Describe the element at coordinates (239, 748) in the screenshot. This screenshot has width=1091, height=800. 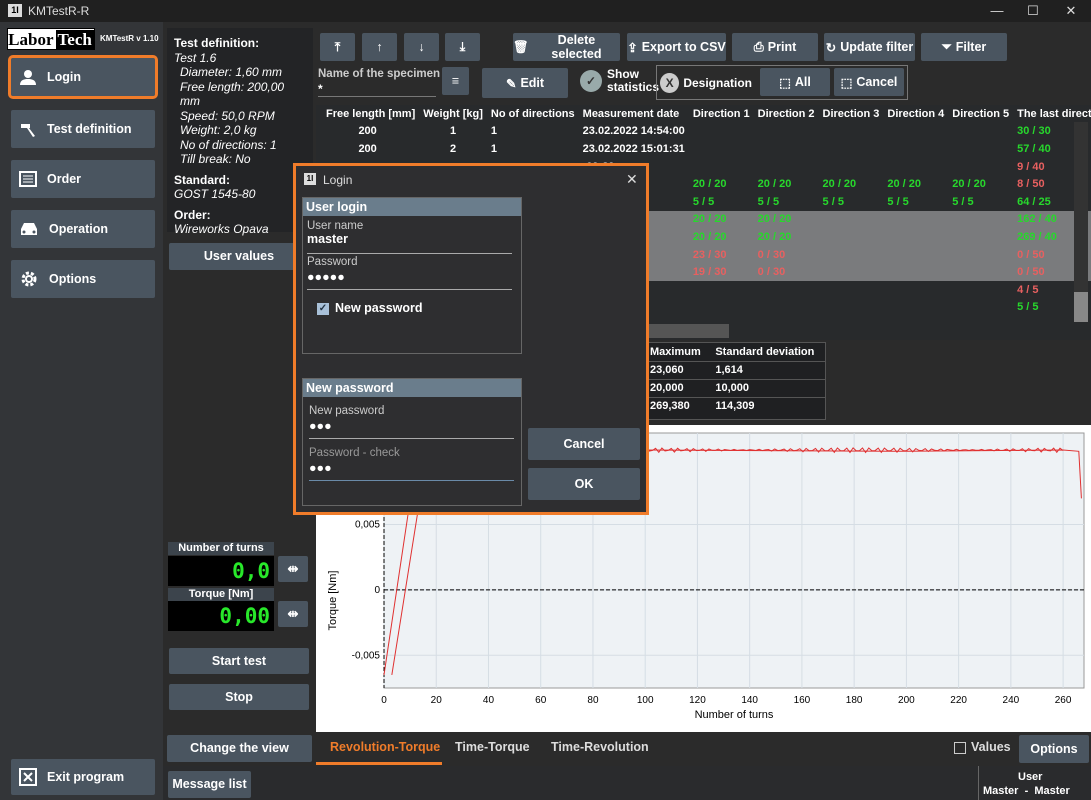
I see `change-view-button: Change the view` at that location.